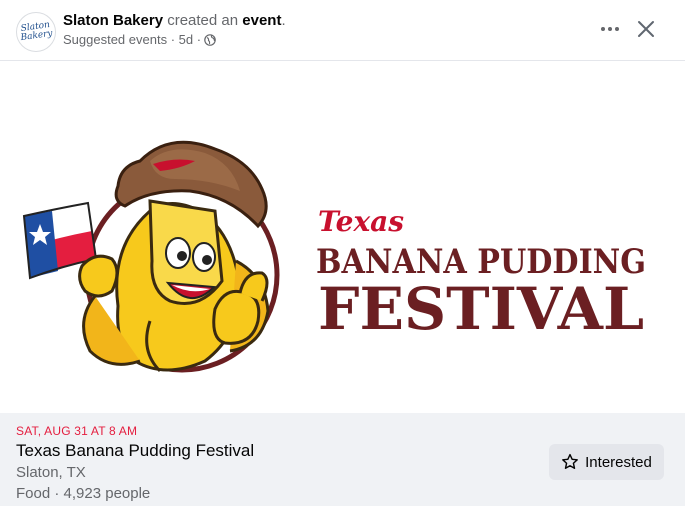 The width and height of the screenshot is (685, 506). Describe the element at coordinates (283, 20) in the screenshot. I see `headline-period: .` at that location.